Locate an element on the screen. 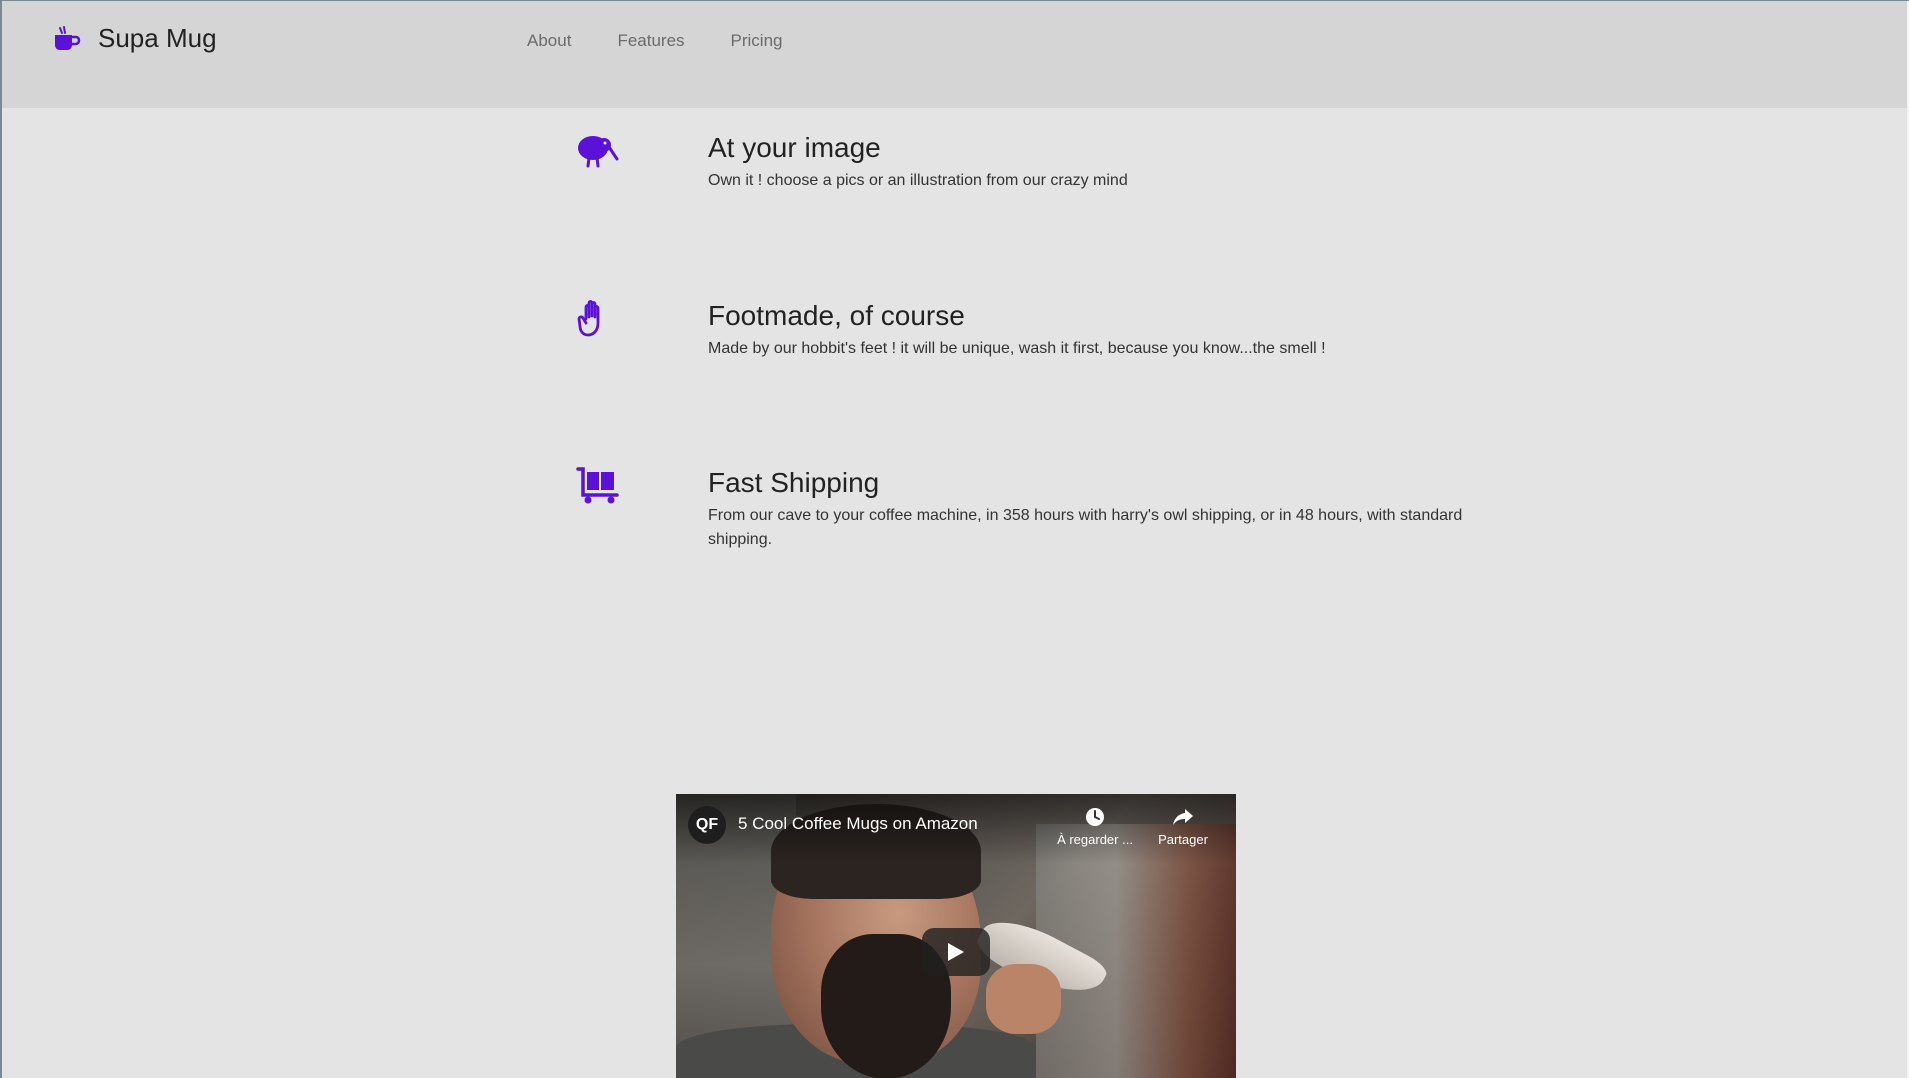 This screenshot has height=1078, width=1909. nav-link-features: Features is located at coordinates (650, 41).